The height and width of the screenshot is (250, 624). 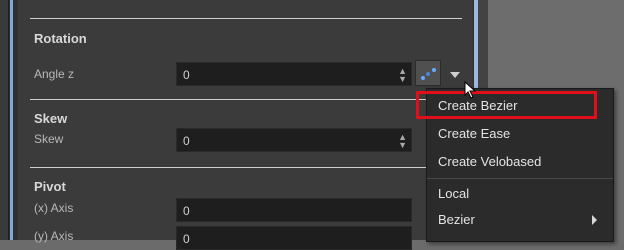 What do you see at coordinates (11, 120) in the screenshot?
I see `left-rail-accent` at bounding box center [11, 120].